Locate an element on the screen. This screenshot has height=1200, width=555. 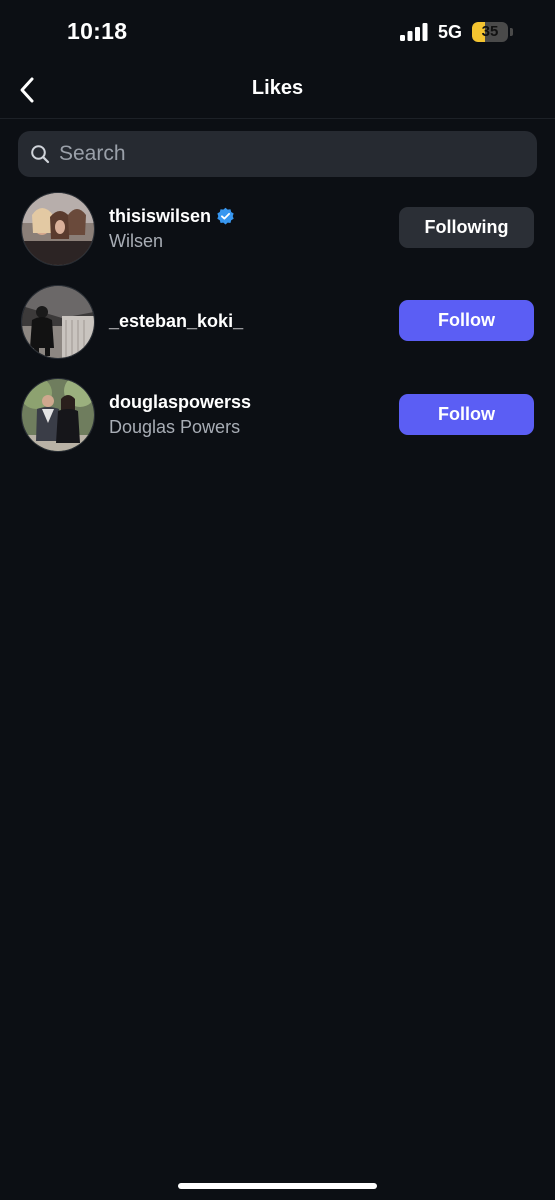
following-button: Following is located at coordinates (466, 227).